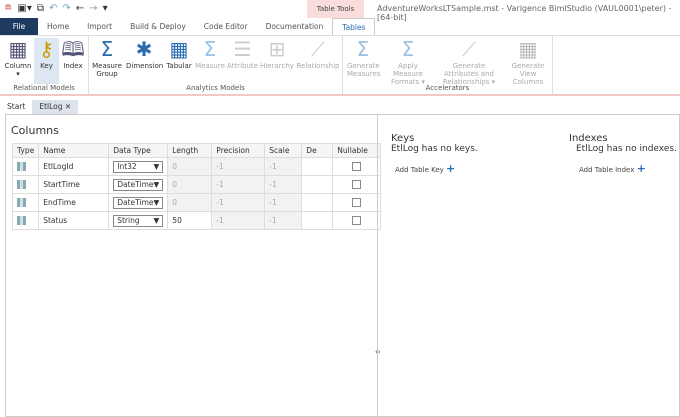 The image size is (680, 417). I want to click on splitter, so click(377, 265).